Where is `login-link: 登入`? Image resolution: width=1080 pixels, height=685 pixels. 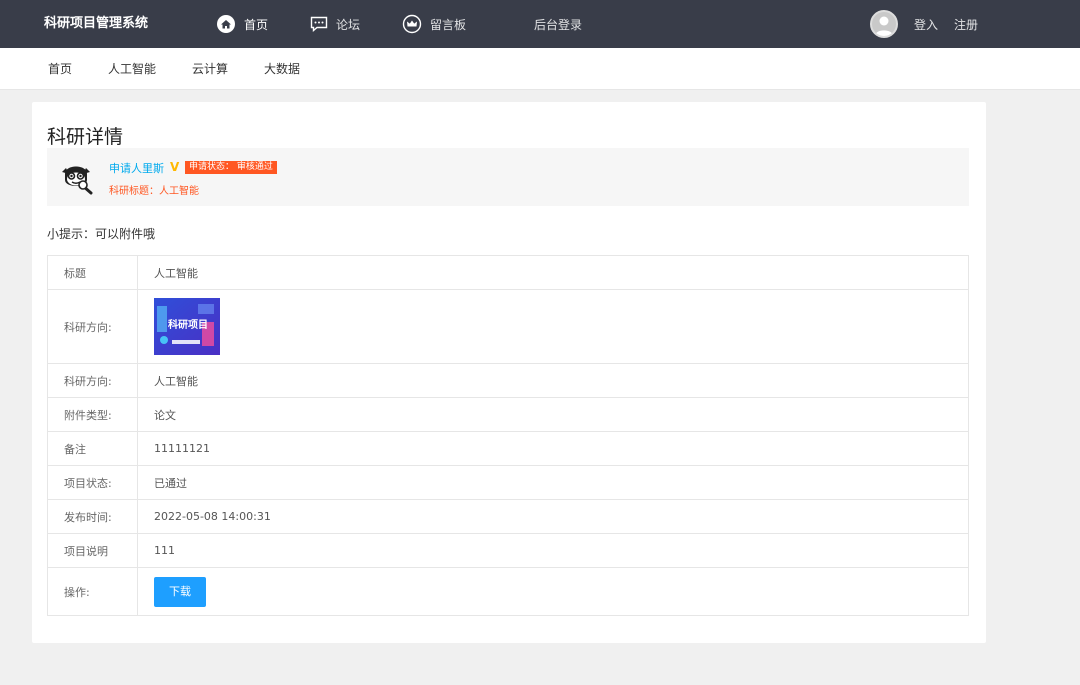
login-link: 登入 is located at coordinates (926, 24).